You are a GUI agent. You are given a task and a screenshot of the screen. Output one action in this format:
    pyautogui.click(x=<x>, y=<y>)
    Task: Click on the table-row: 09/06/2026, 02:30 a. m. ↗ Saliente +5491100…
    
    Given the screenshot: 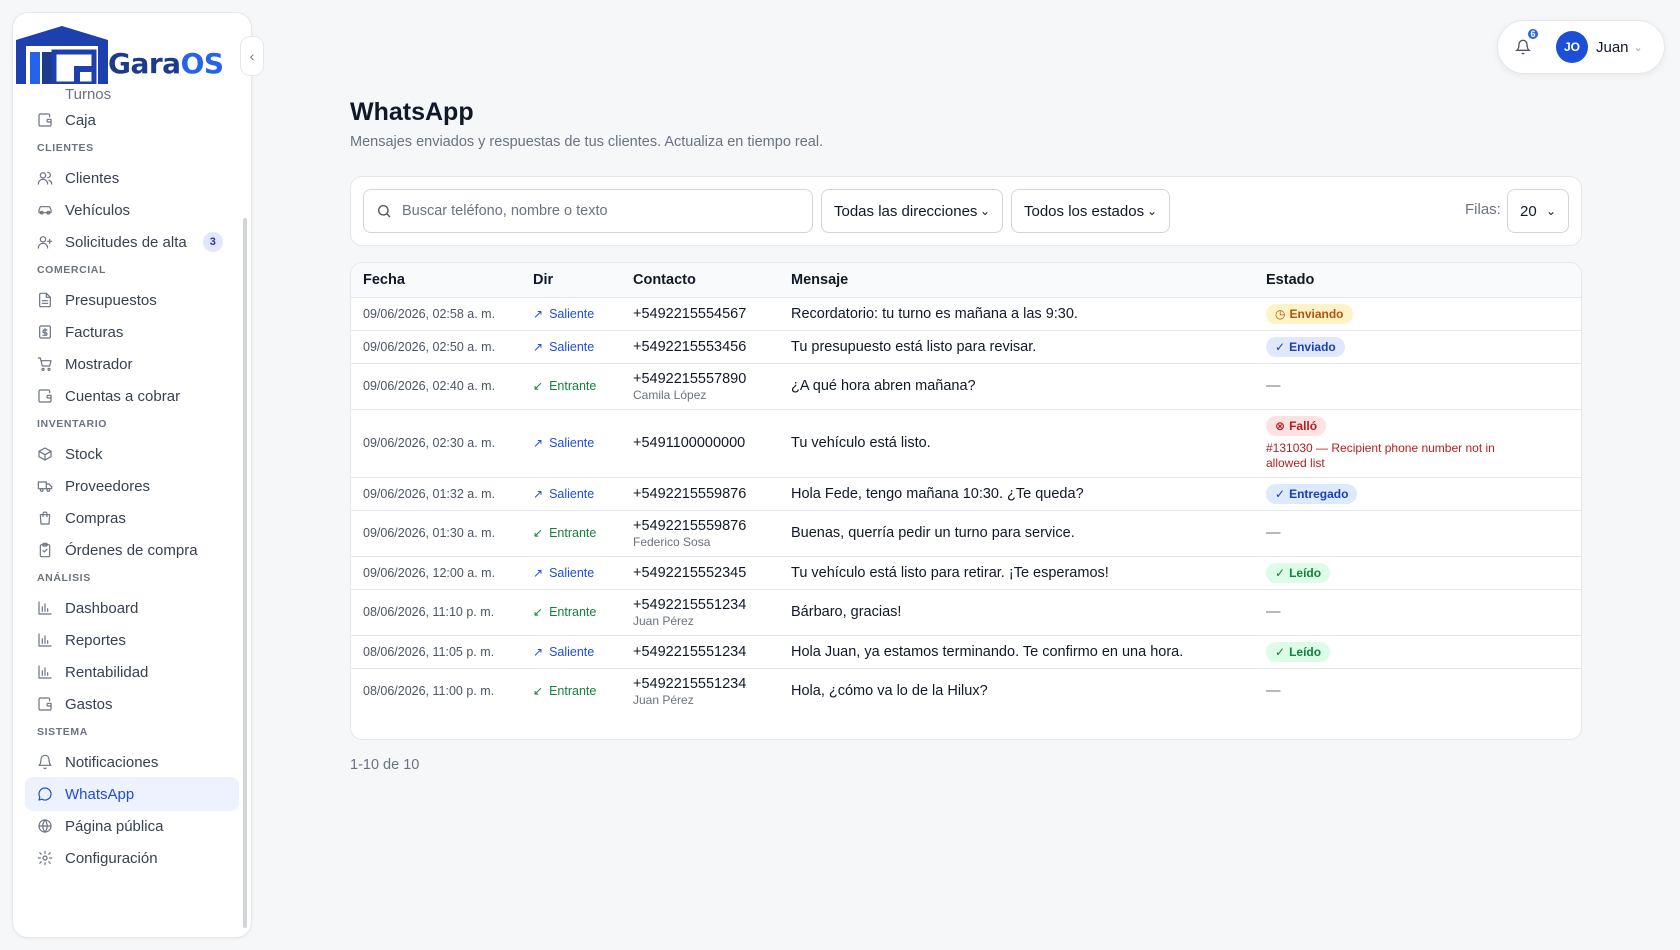 What is the action you would take?
    pyautogui.click(x=966, y=443)
    